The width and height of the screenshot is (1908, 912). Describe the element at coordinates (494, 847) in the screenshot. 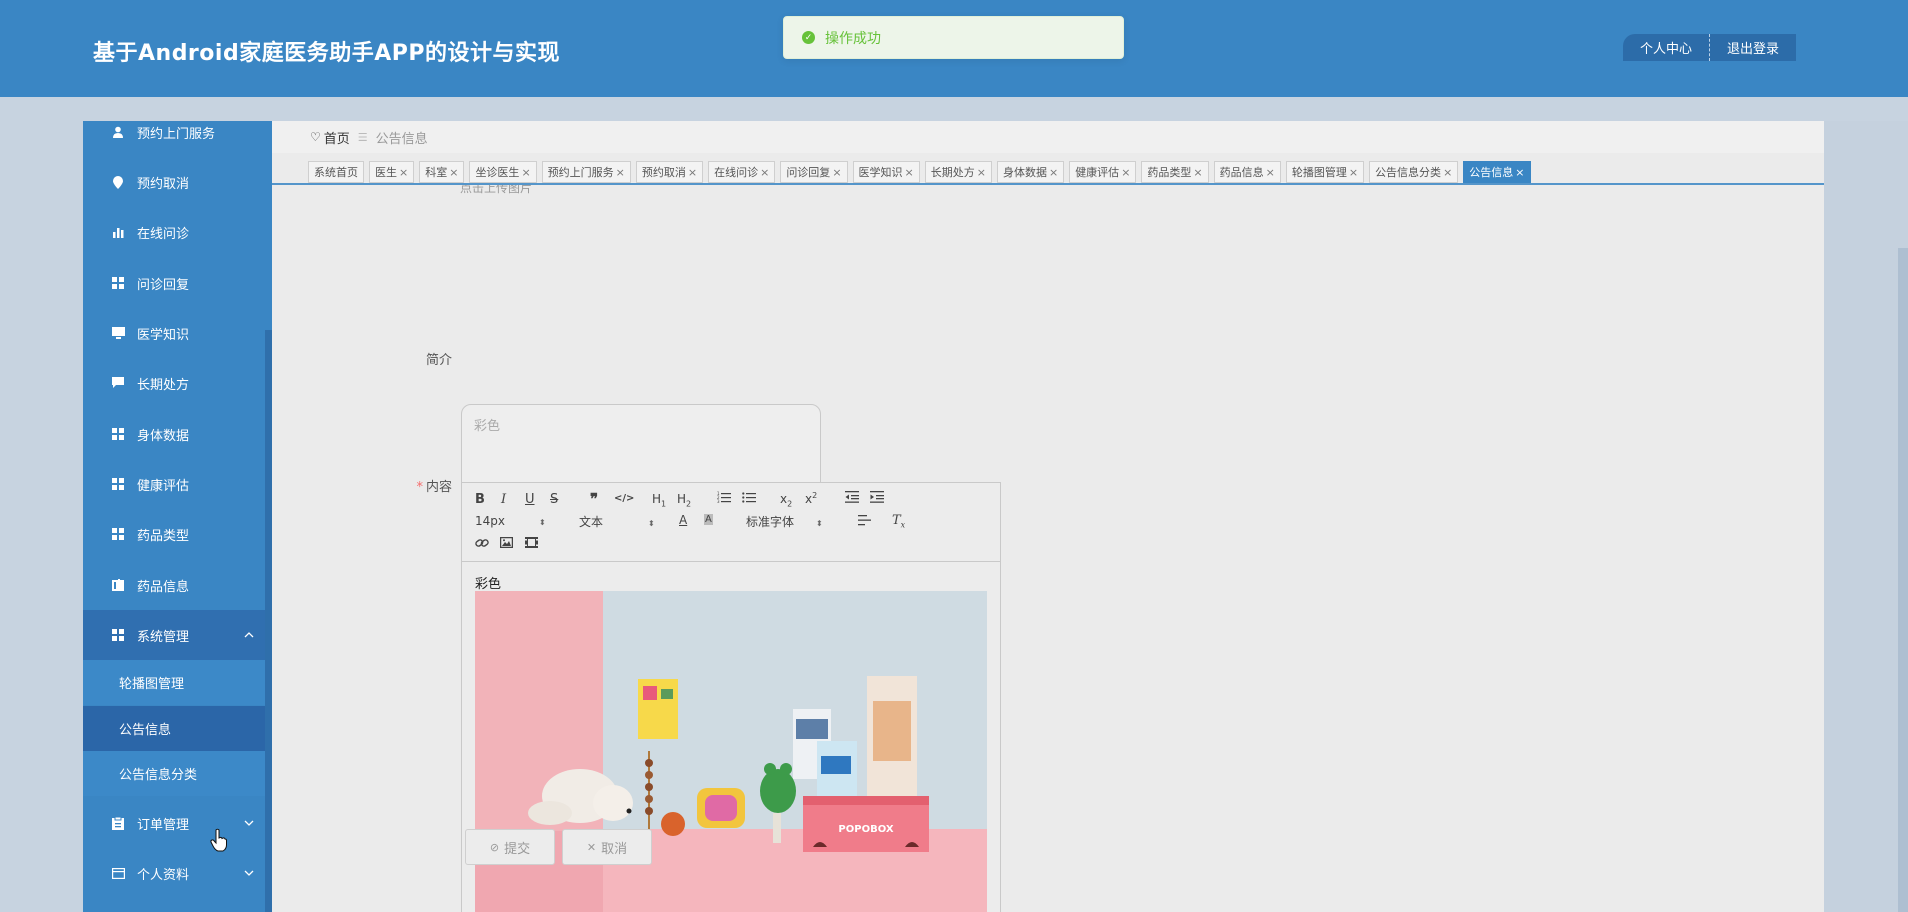

I see `check-circle-icon: ⊘` at that location.